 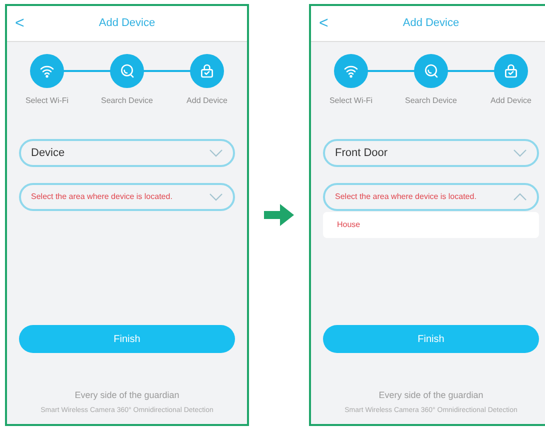 I want to click on right-arrow-icon, so click(x=279, y=215).